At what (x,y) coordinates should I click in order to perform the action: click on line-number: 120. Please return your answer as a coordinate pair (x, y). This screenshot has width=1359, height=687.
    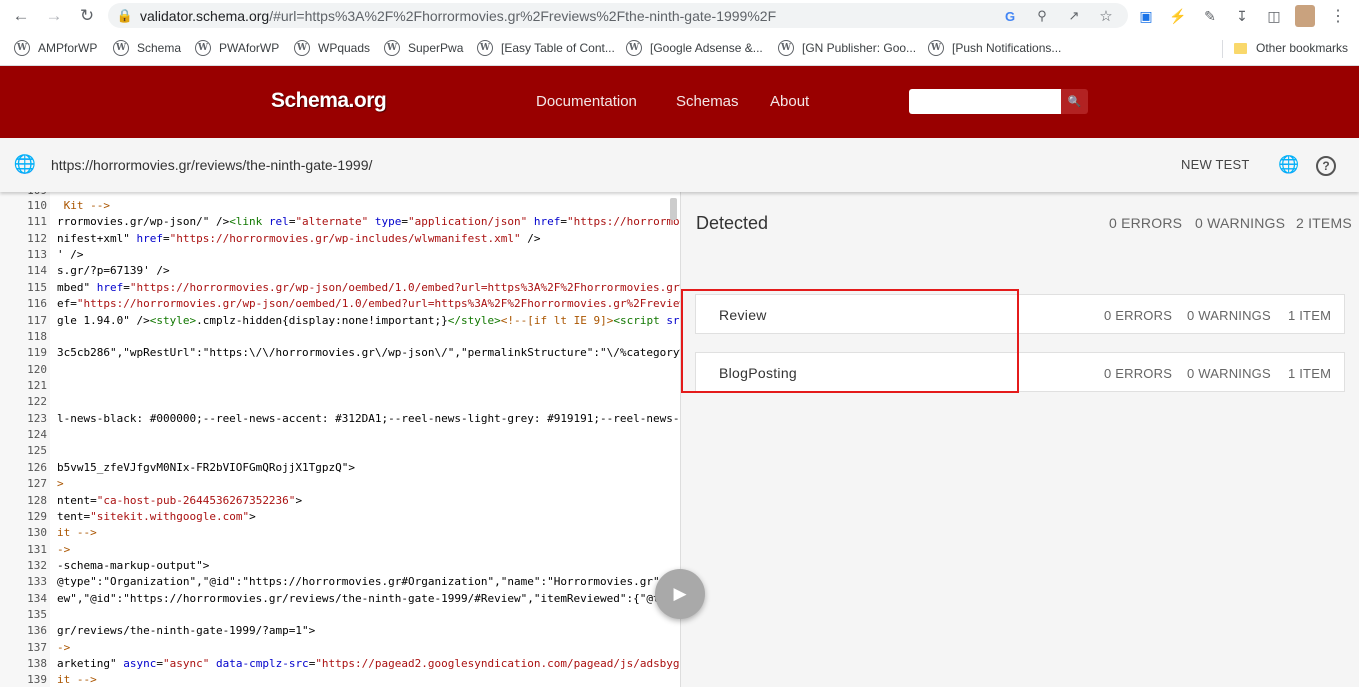
    Looking at the image, I should click on (37, 369).